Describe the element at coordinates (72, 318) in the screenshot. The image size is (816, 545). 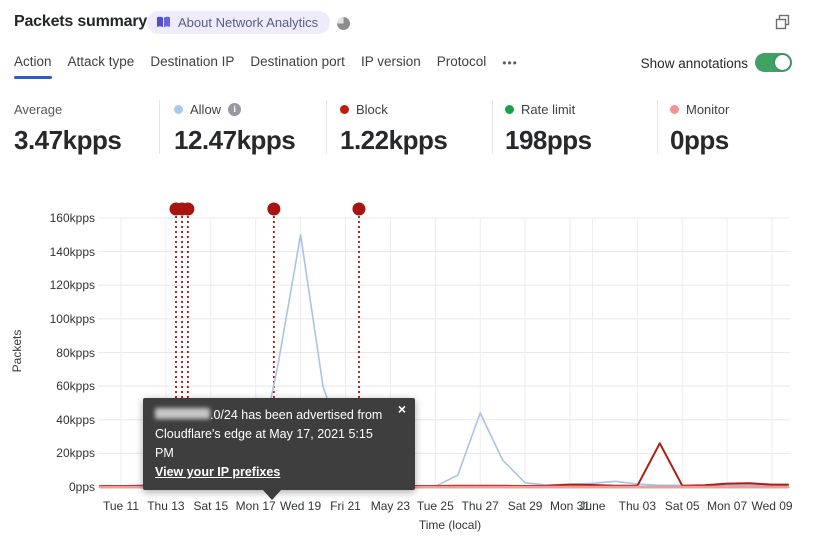
I see `y-tick-label: 100kpps` at that location.